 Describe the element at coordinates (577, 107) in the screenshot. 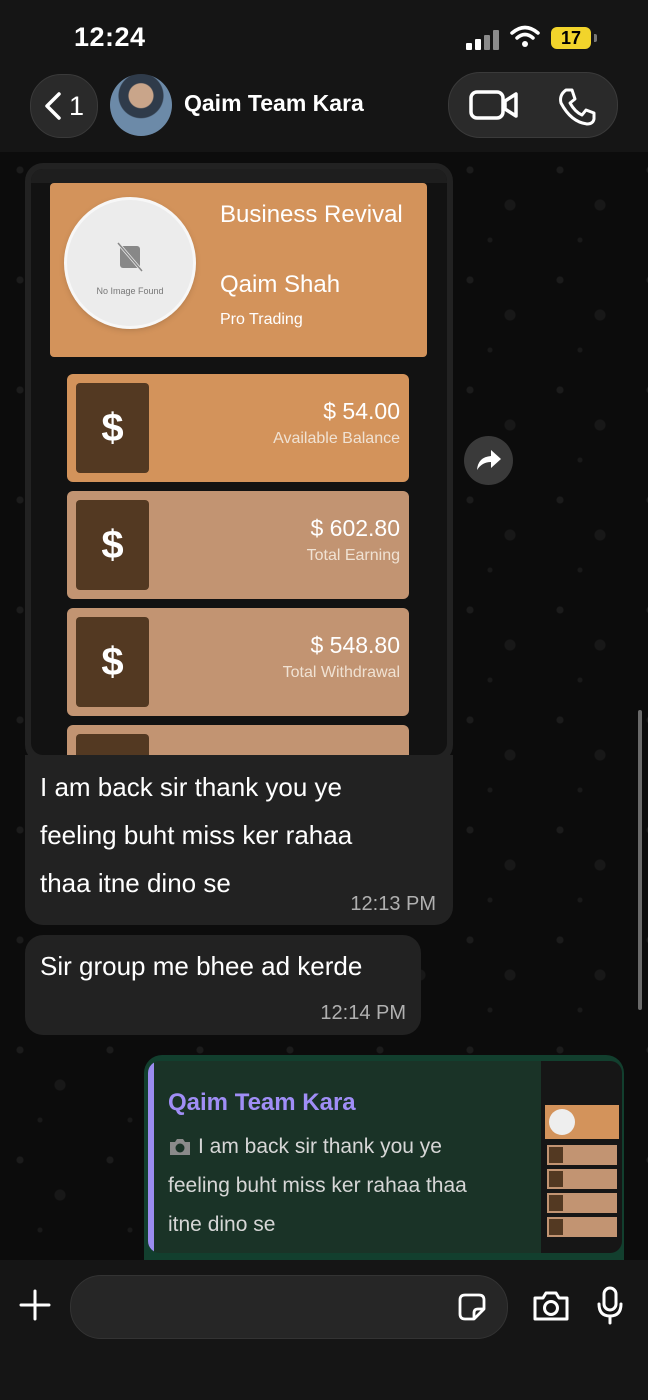

I see `phone-call-icon` at that location.